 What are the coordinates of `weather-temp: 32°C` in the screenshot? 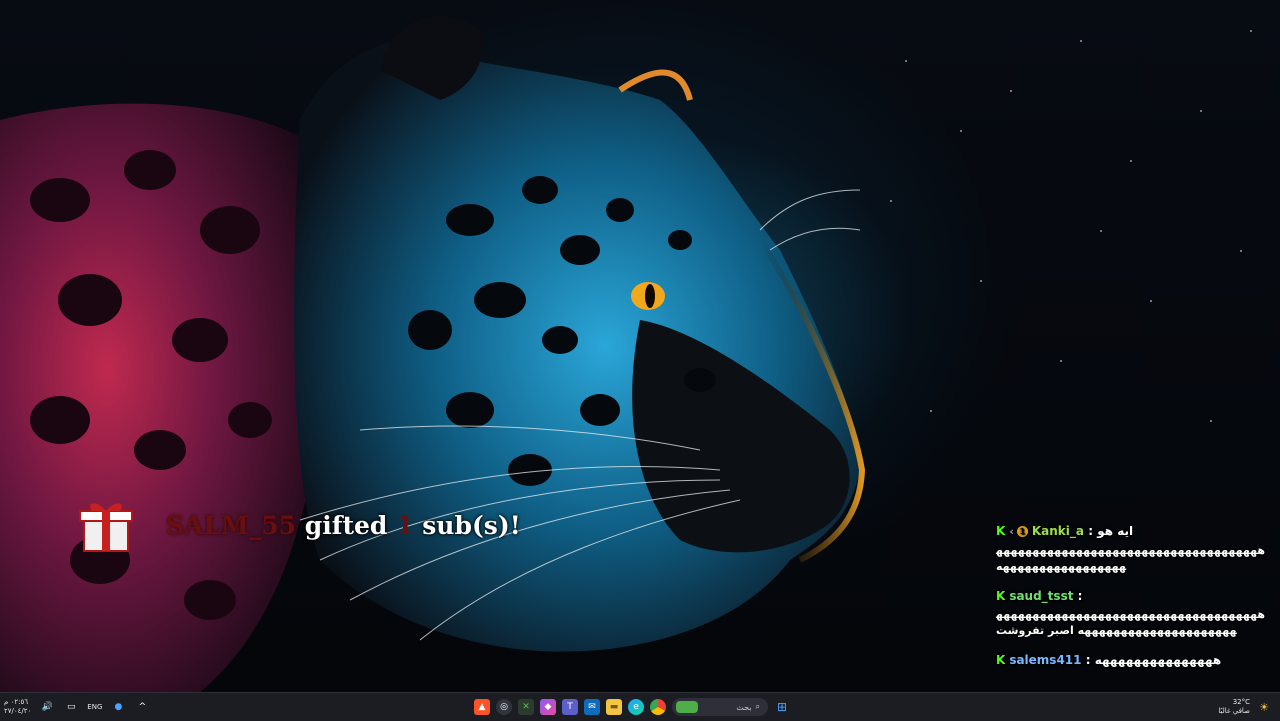 It's located at (1241, 702).